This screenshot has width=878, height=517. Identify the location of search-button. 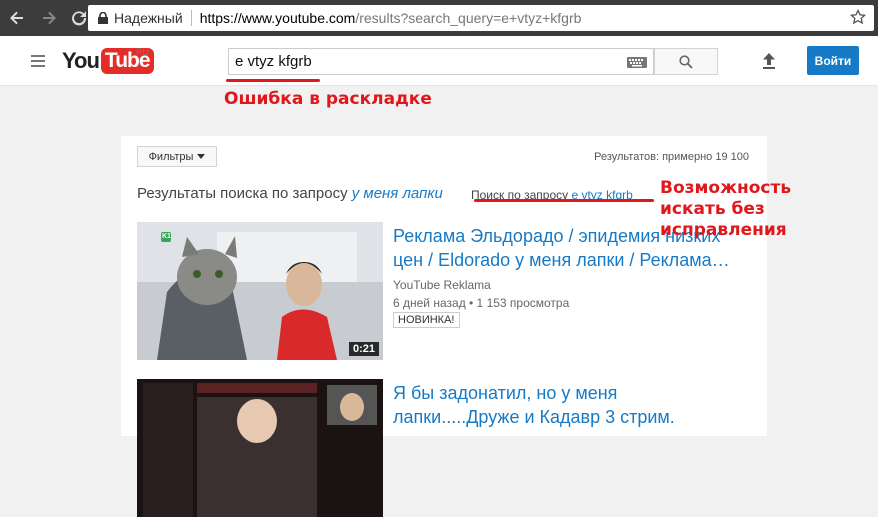
(686, 61).